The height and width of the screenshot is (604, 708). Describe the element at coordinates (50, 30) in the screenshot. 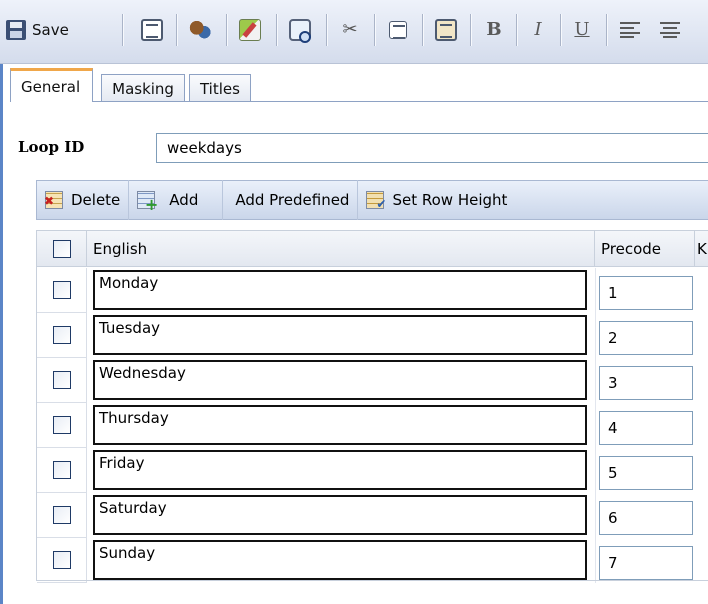

I see `save-label: Save` at that location.